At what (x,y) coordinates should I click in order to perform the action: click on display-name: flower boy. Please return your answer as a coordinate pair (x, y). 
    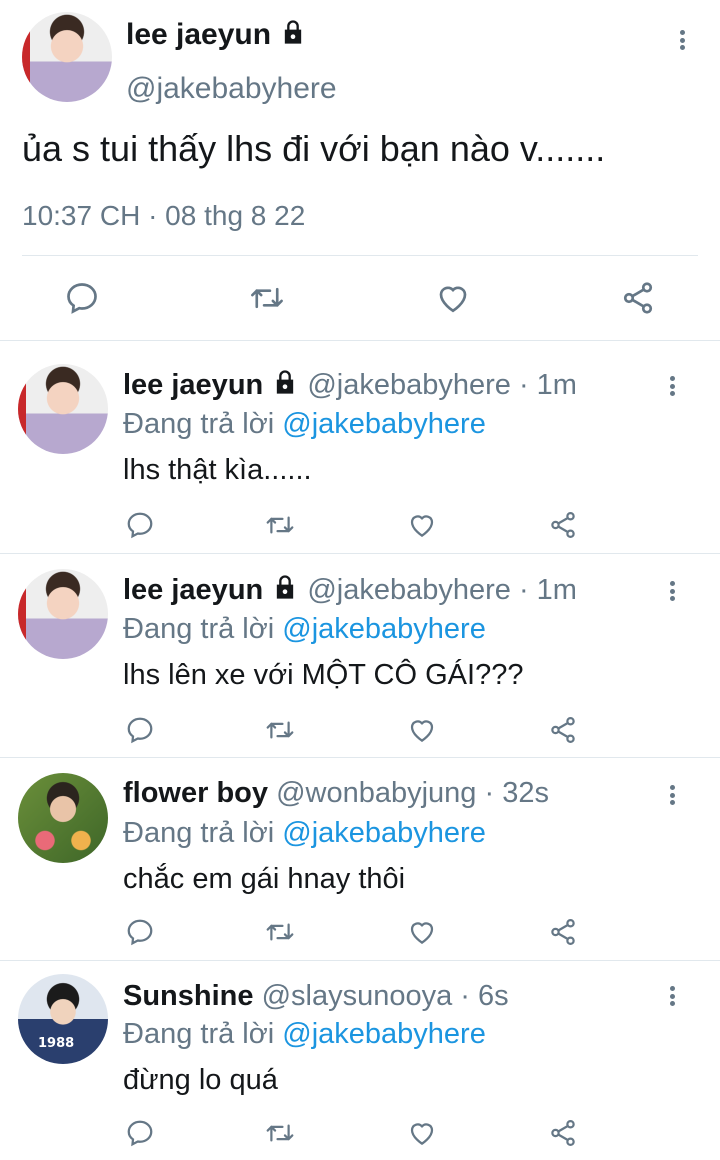
    Looking at the image, I should click on (195, 793).